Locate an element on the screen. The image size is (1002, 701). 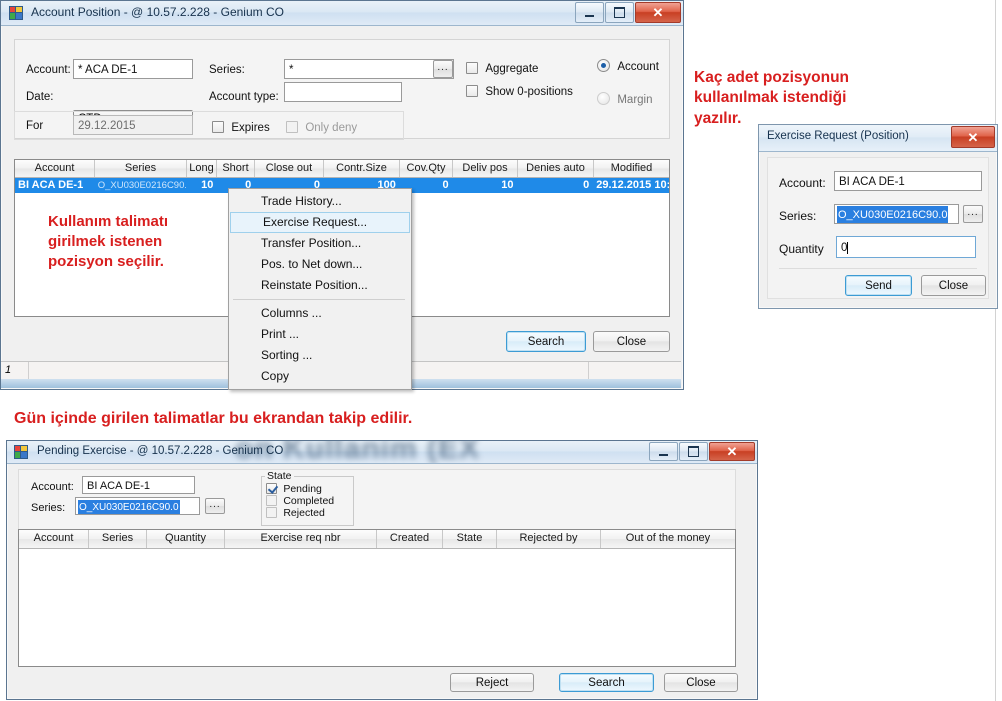
exercise-close-button: Close is located at coordinates (953, 285).